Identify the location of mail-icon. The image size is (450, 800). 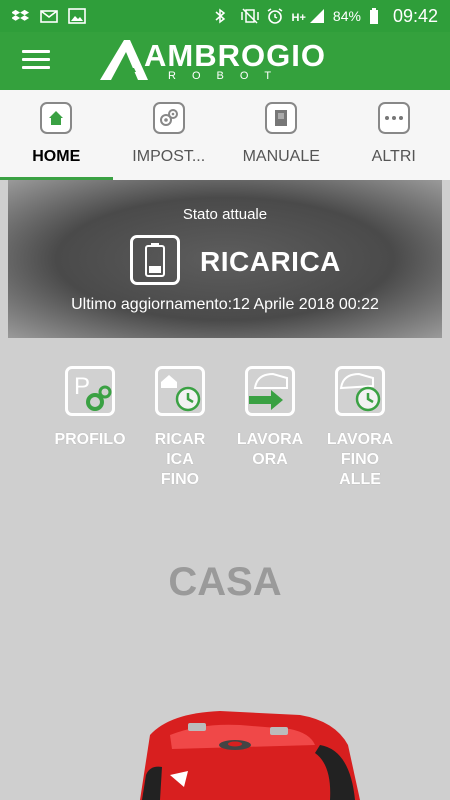
(49, 16).